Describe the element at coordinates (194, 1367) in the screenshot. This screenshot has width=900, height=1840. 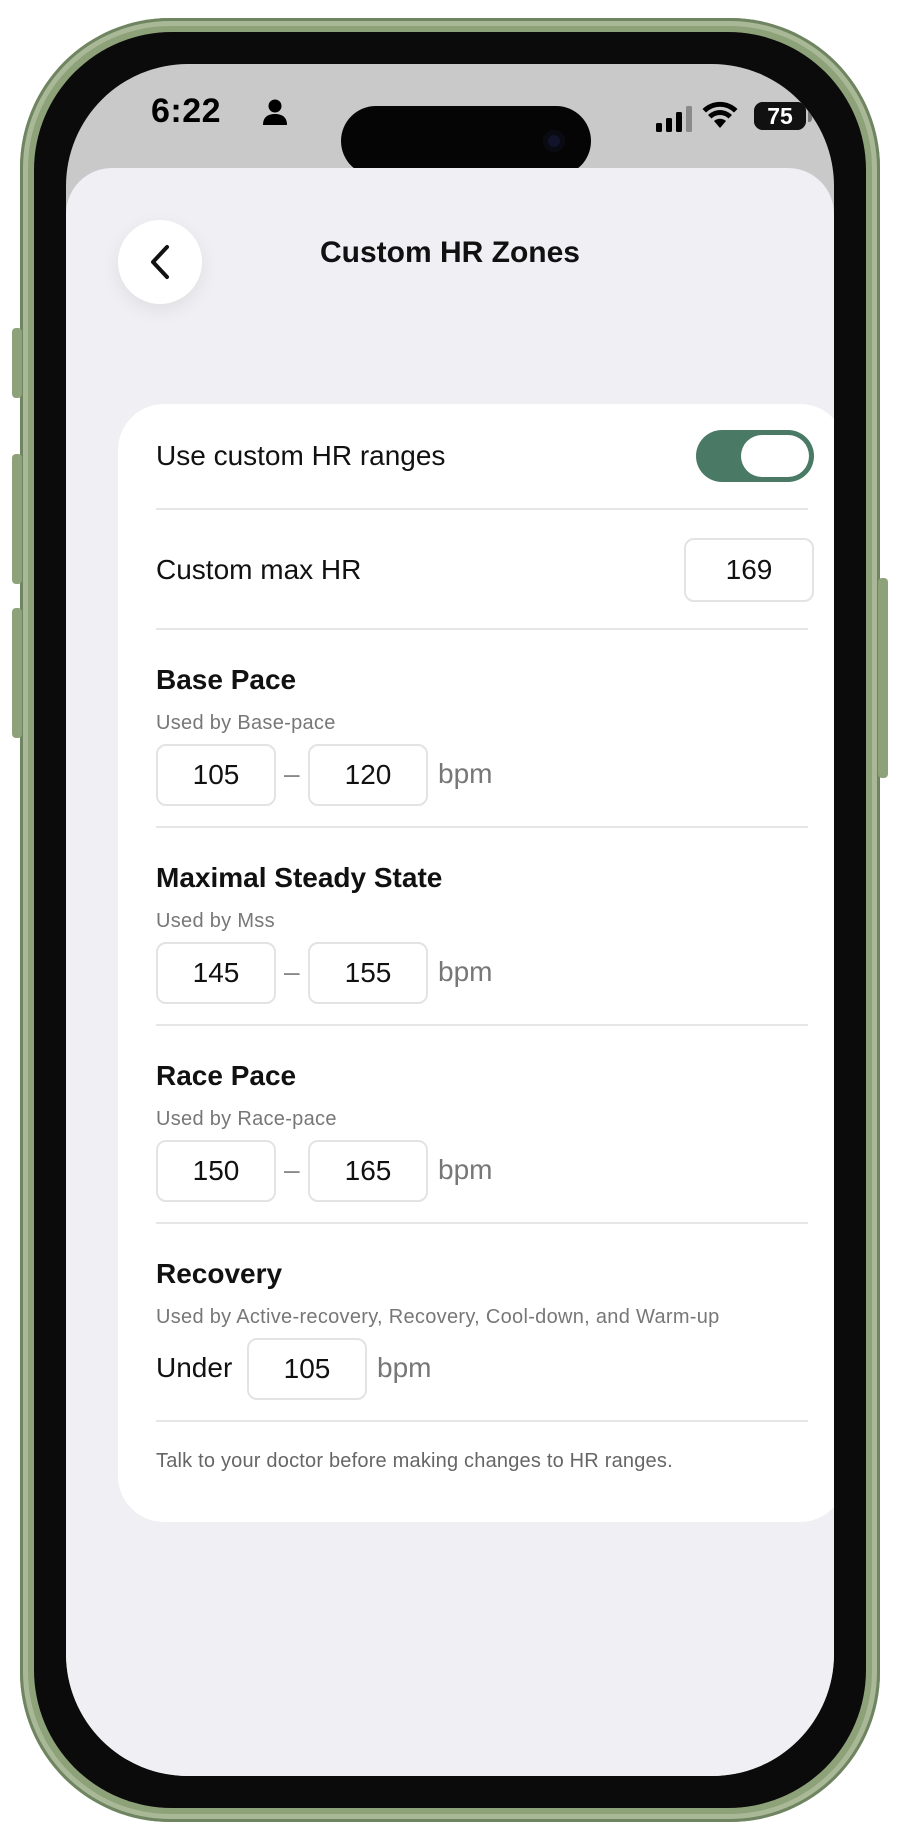
I see `recovery-prefix: Under` at that location.